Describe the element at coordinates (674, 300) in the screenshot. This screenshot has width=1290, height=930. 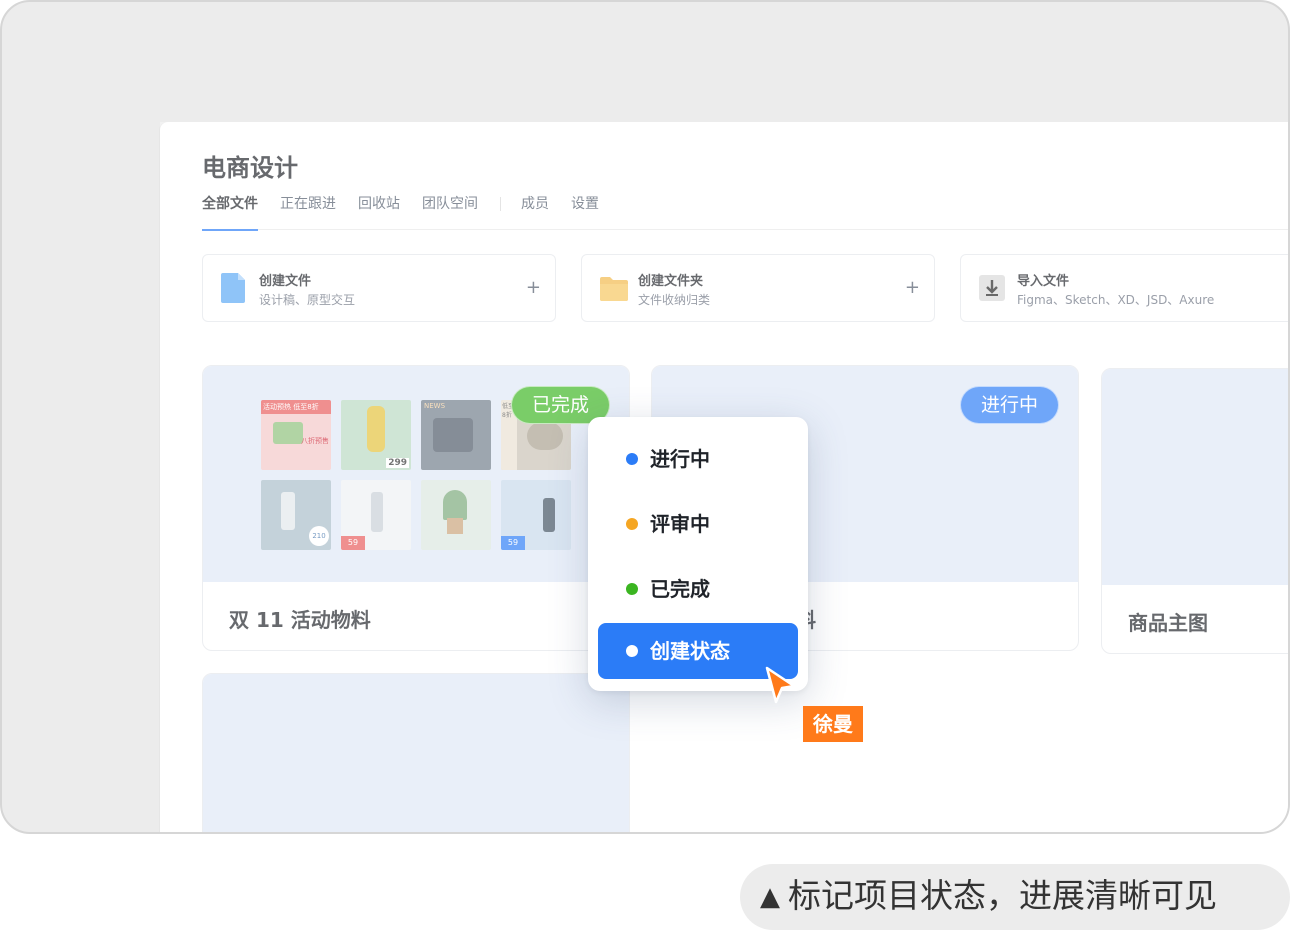
I see `create-folder-subtitle: 文件收纳归类` at that location.